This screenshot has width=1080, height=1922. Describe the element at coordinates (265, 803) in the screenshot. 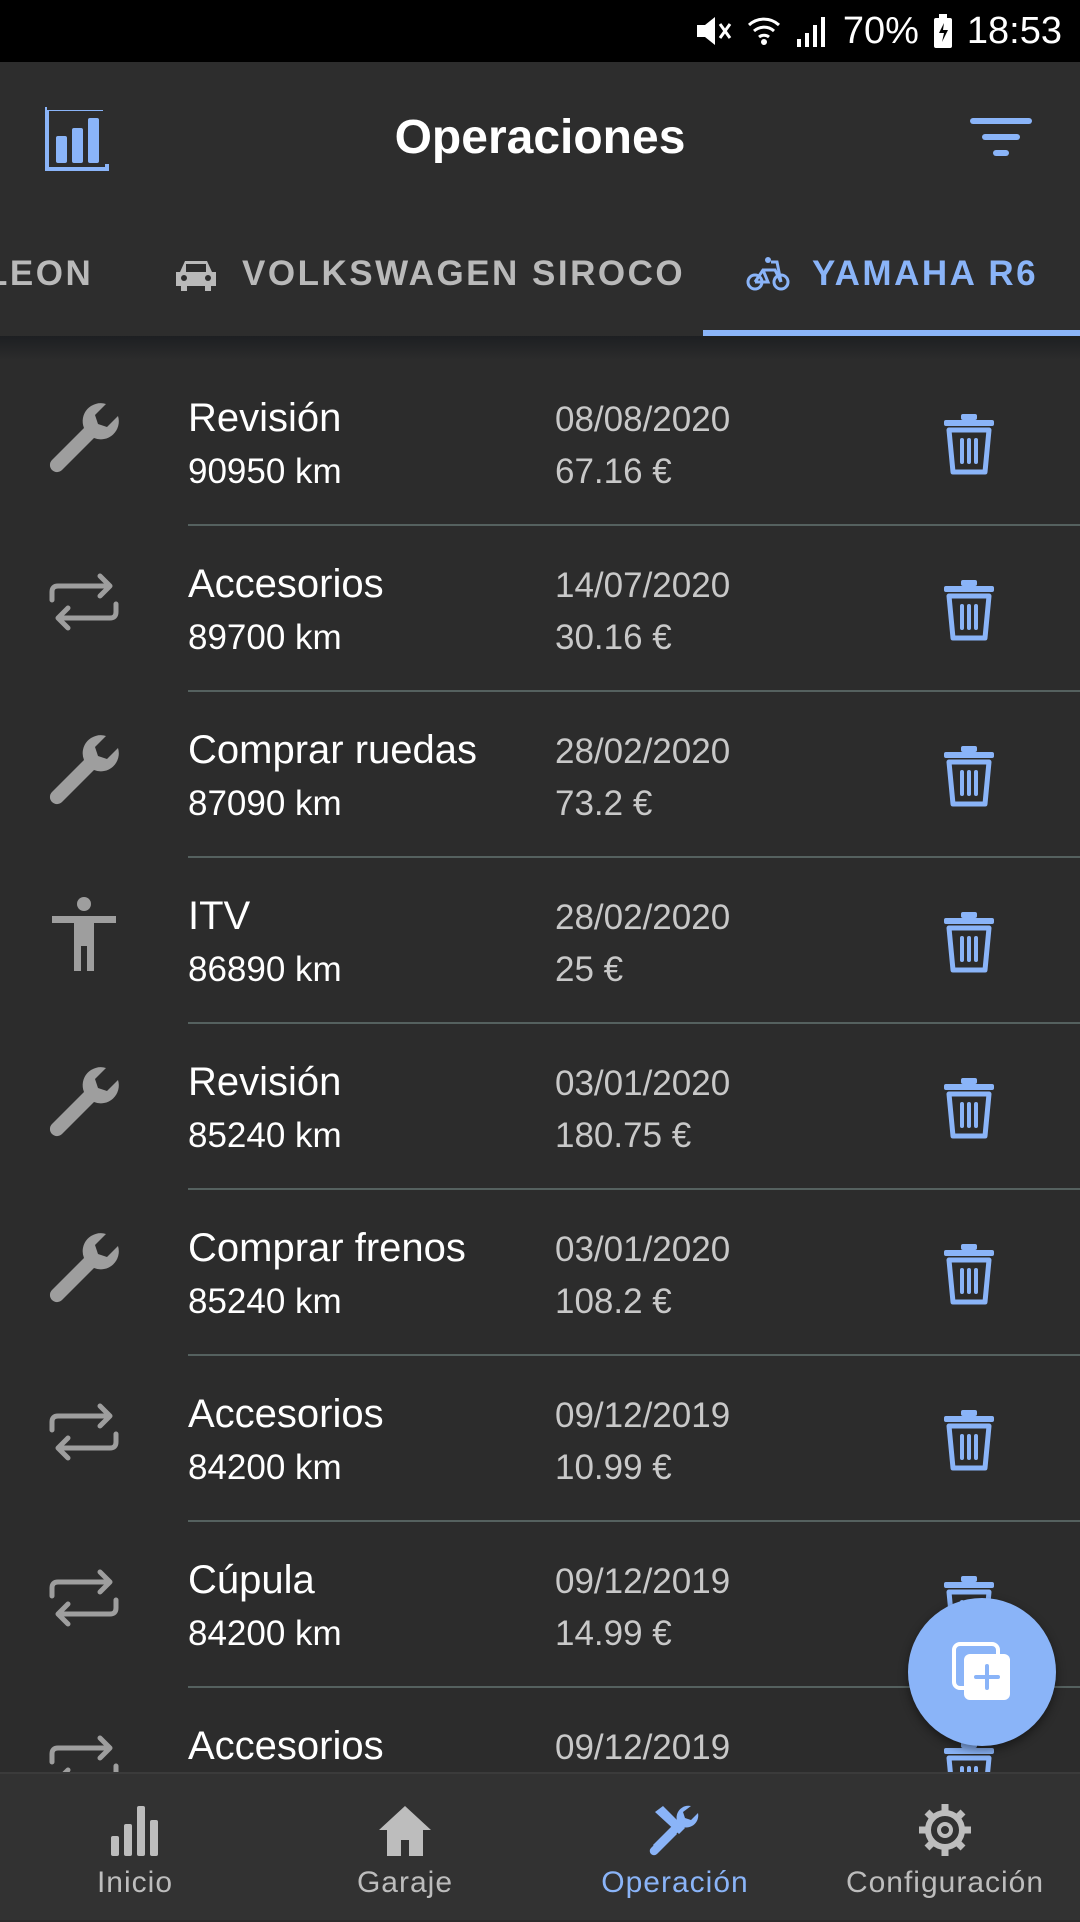

I see `operation-km: 87090 km` at that location.